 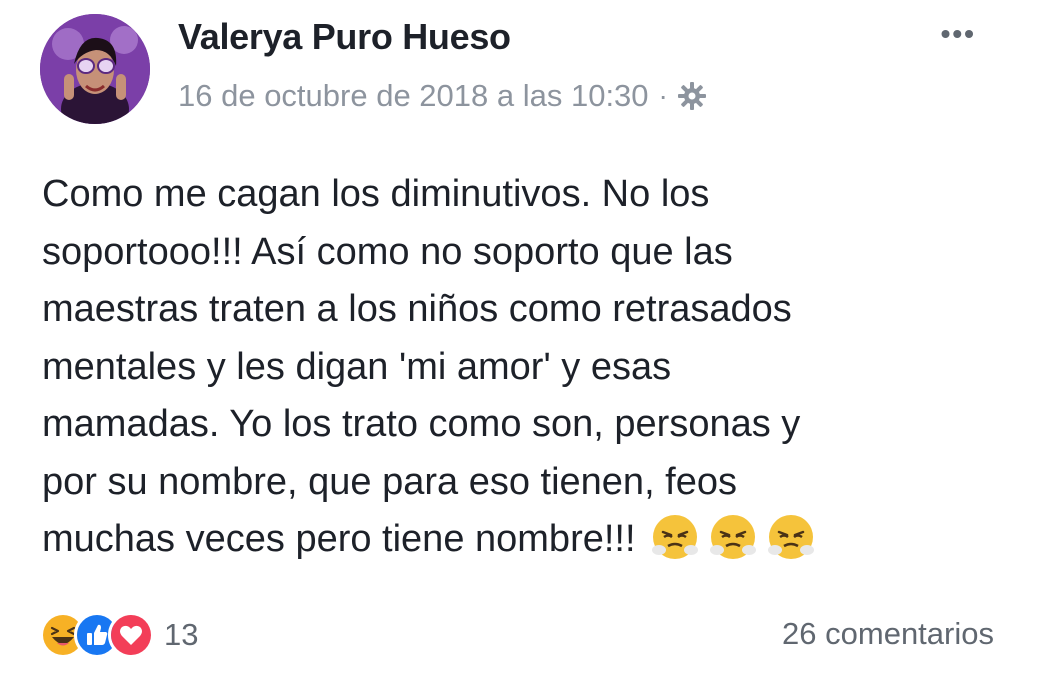 I want to click on more-options-button: •••, so click(x=958, y=34).